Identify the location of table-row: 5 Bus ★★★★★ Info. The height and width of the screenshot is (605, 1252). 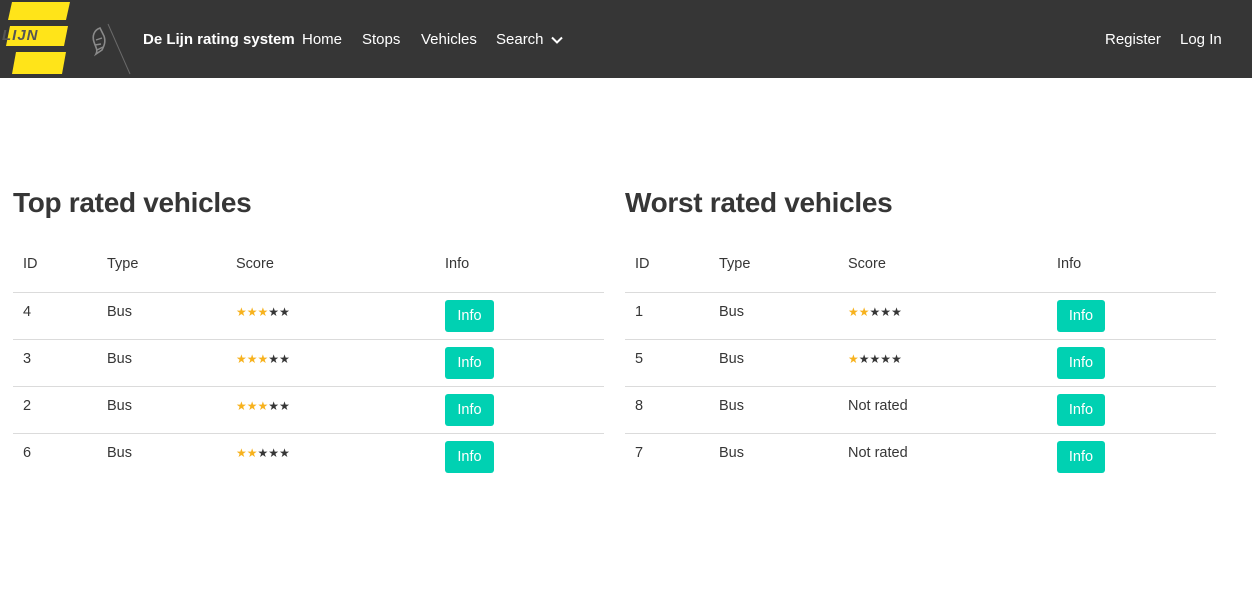
(920, 363).